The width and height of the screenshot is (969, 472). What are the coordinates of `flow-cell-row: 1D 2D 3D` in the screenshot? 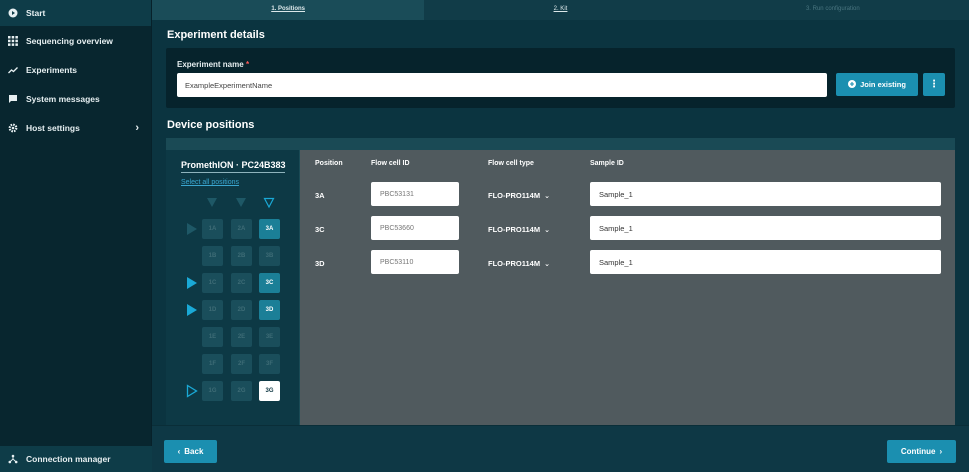 It's located at (232, 310).